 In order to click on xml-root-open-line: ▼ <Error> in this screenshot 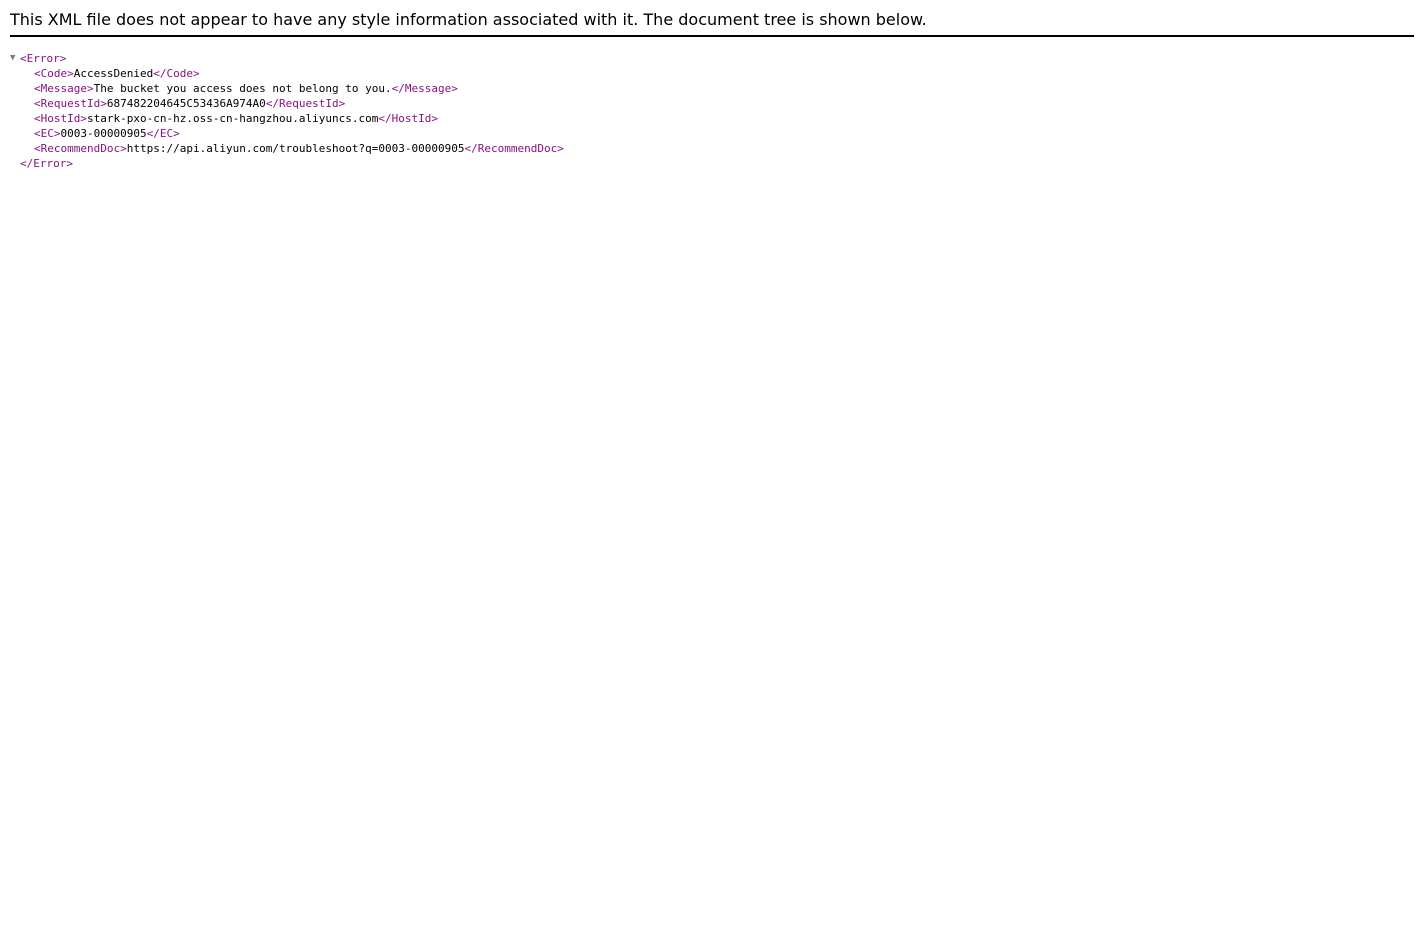, I will do `click(287, 58)`.